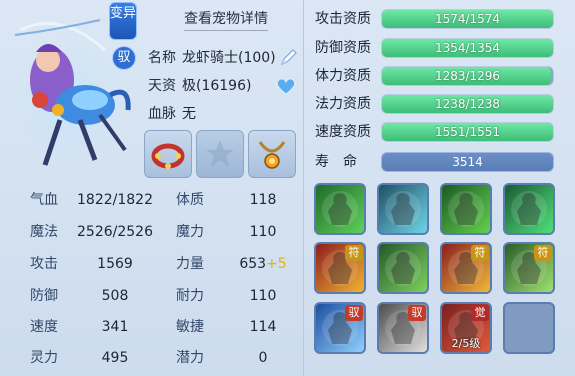 This screenshot has height=376, width=575. What do you see at coordinates (190, 296) in the screenshot?
I see `attr-label-right: 耐力` at bounding box center [190, 296].